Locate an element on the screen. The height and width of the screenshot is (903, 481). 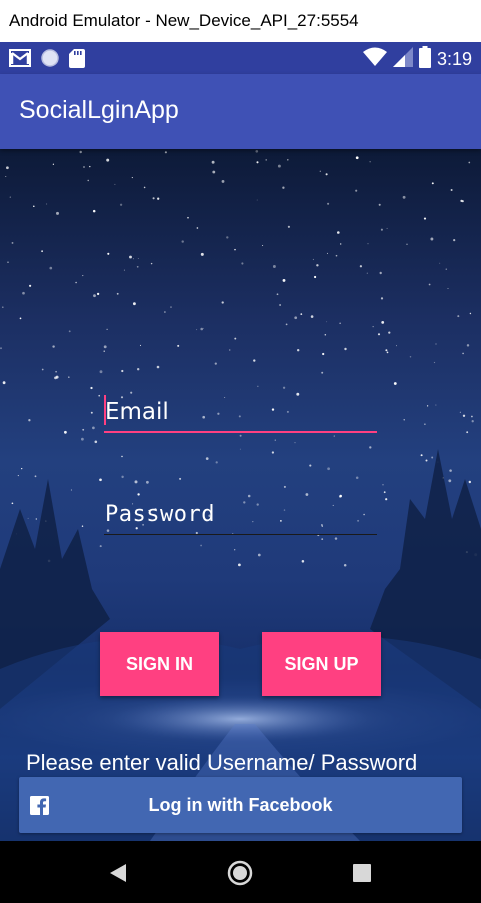
back-icon is located at coordinates (118, 875).